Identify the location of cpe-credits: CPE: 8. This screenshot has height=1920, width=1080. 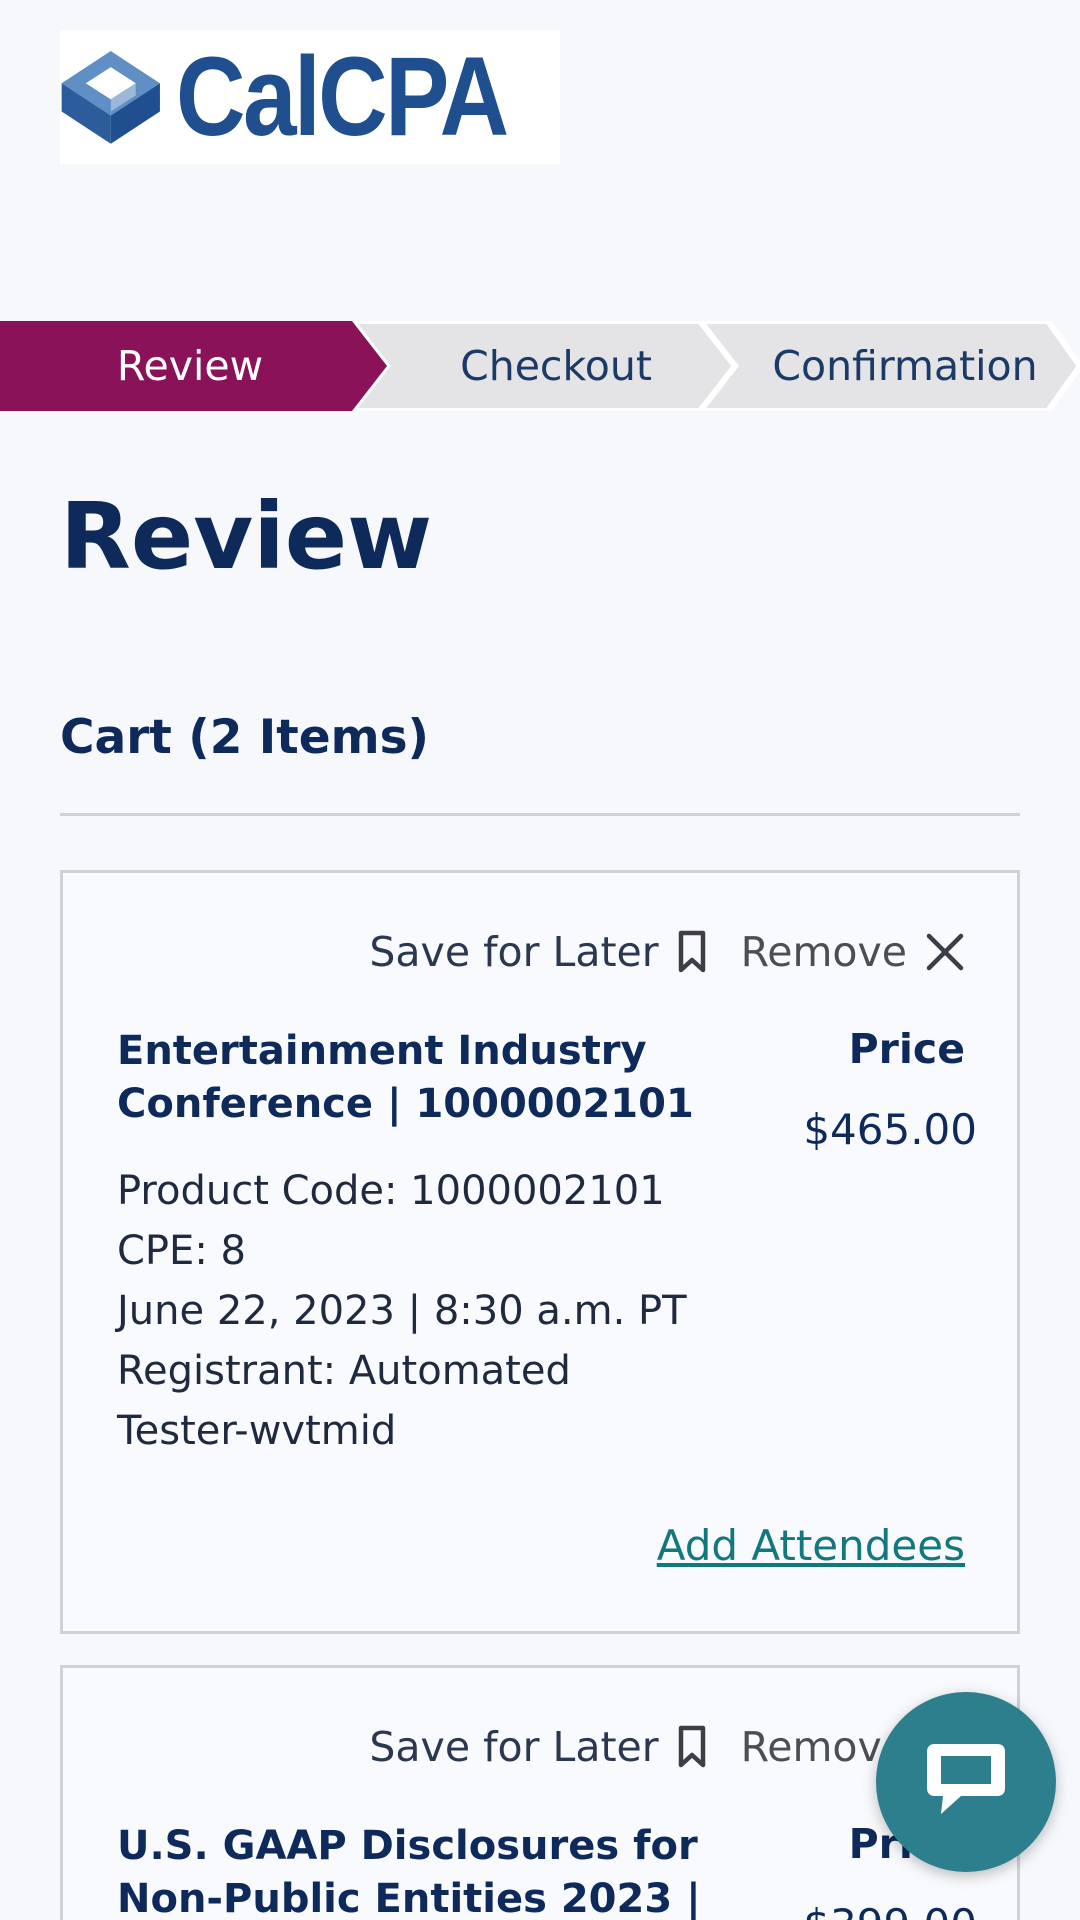
(181, 1251).